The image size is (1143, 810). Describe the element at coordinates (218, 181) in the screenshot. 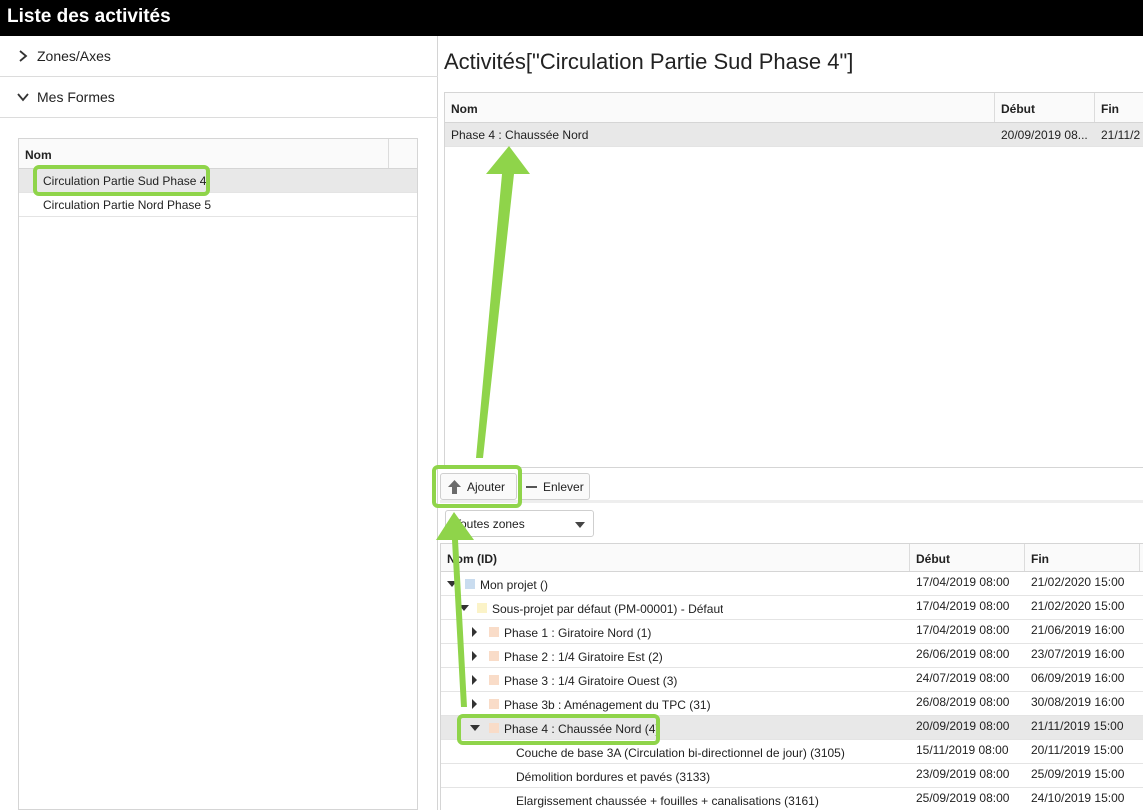

I see `list-item: Circulation Partie Sud Phase 4` at that location.